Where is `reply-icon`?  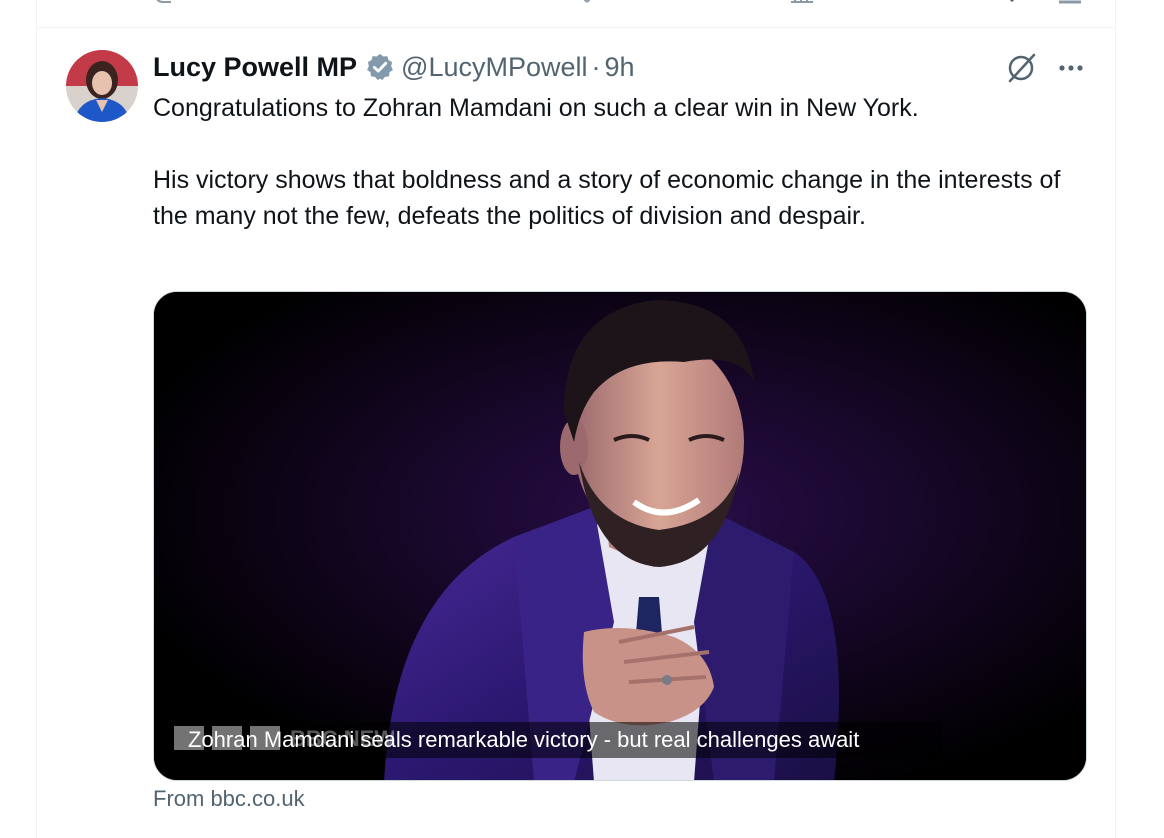
reply-icon is located at coordinates (163, 2).